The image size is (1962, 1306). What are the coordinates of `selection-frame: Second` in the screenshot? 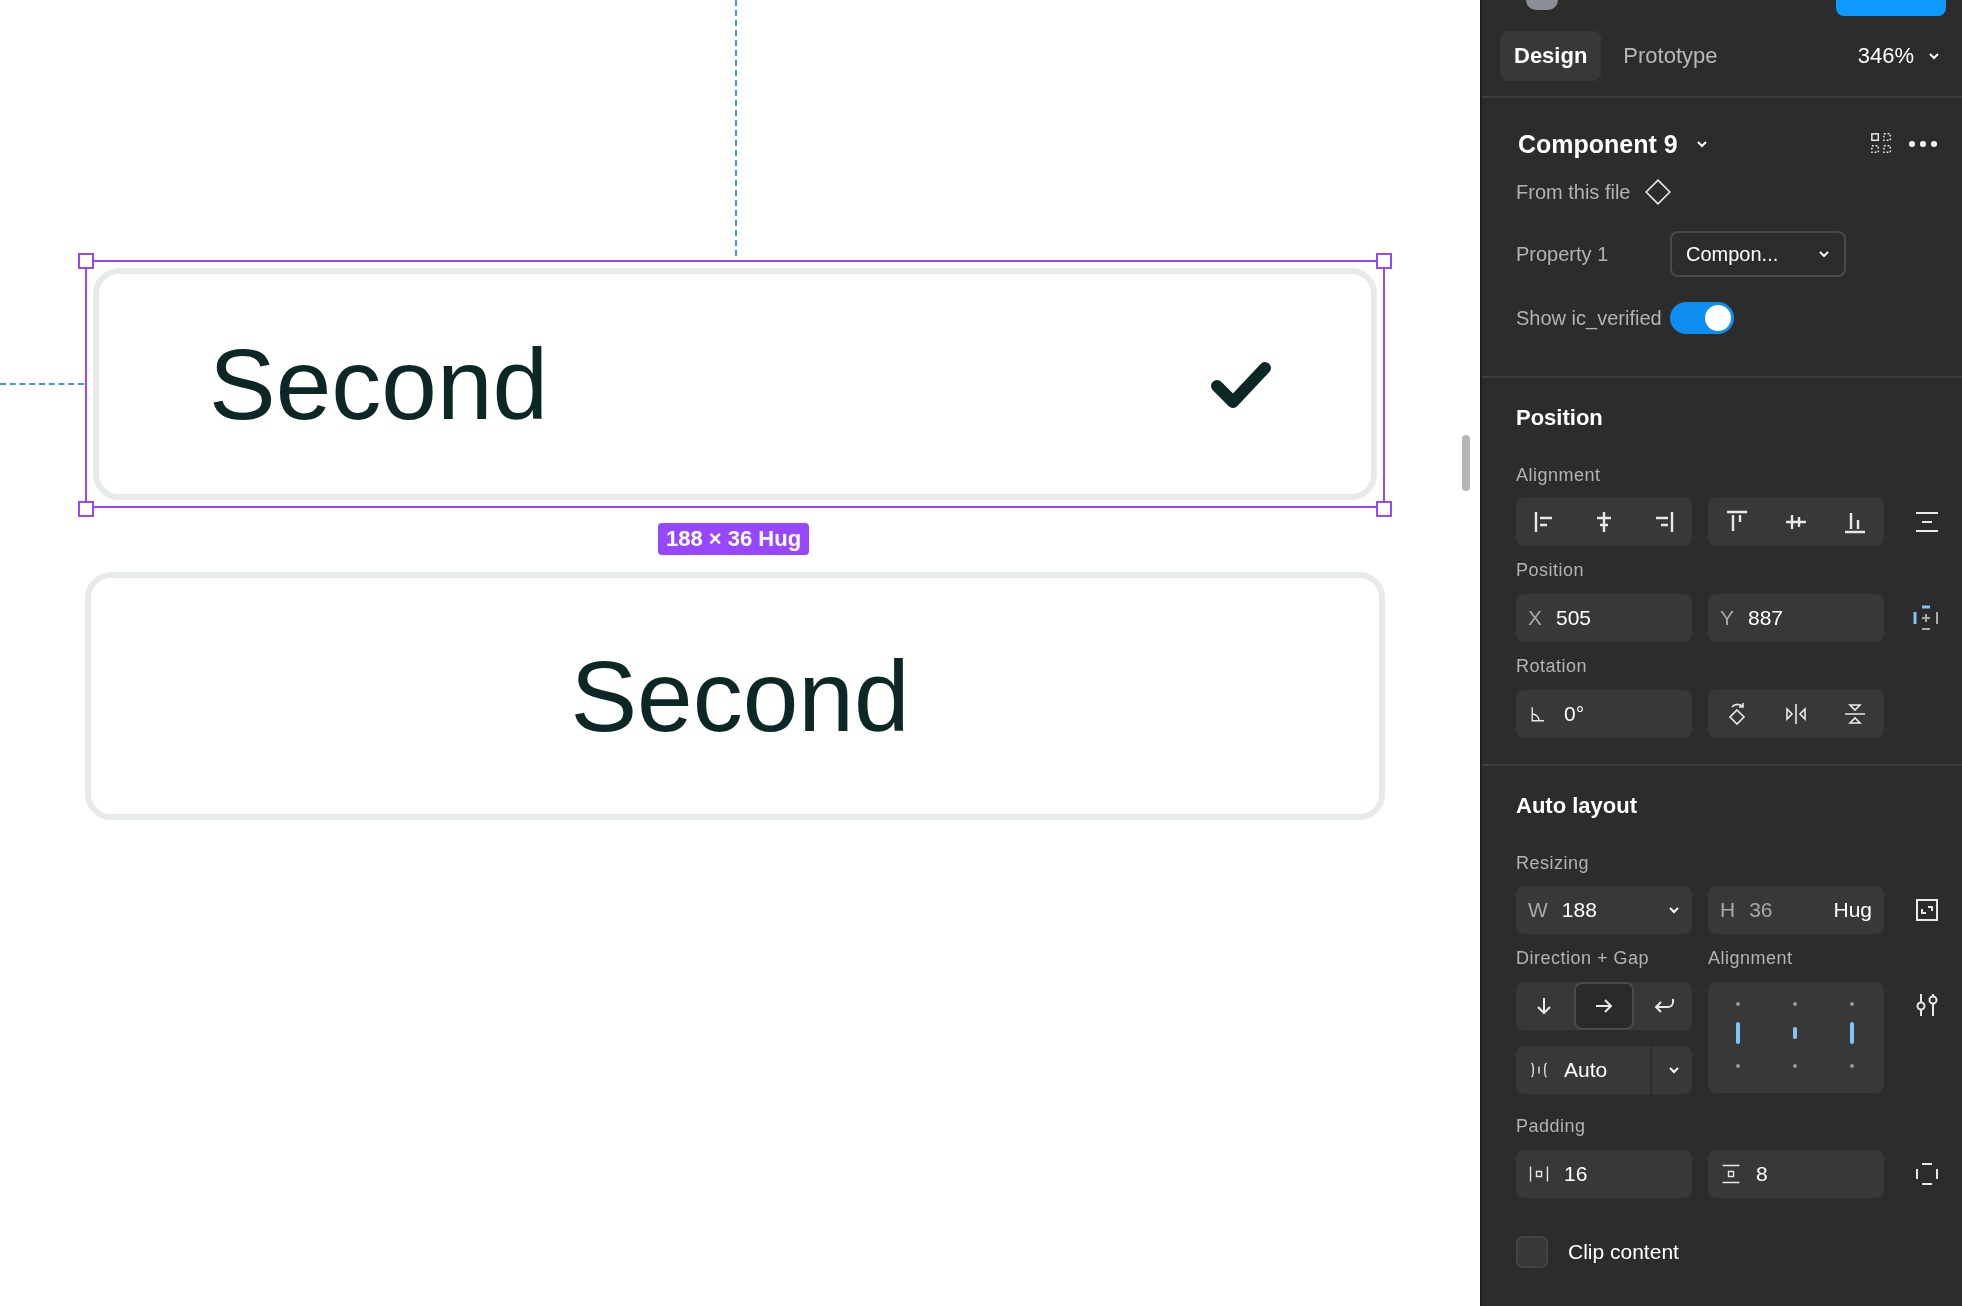 It's located at (735, 384).